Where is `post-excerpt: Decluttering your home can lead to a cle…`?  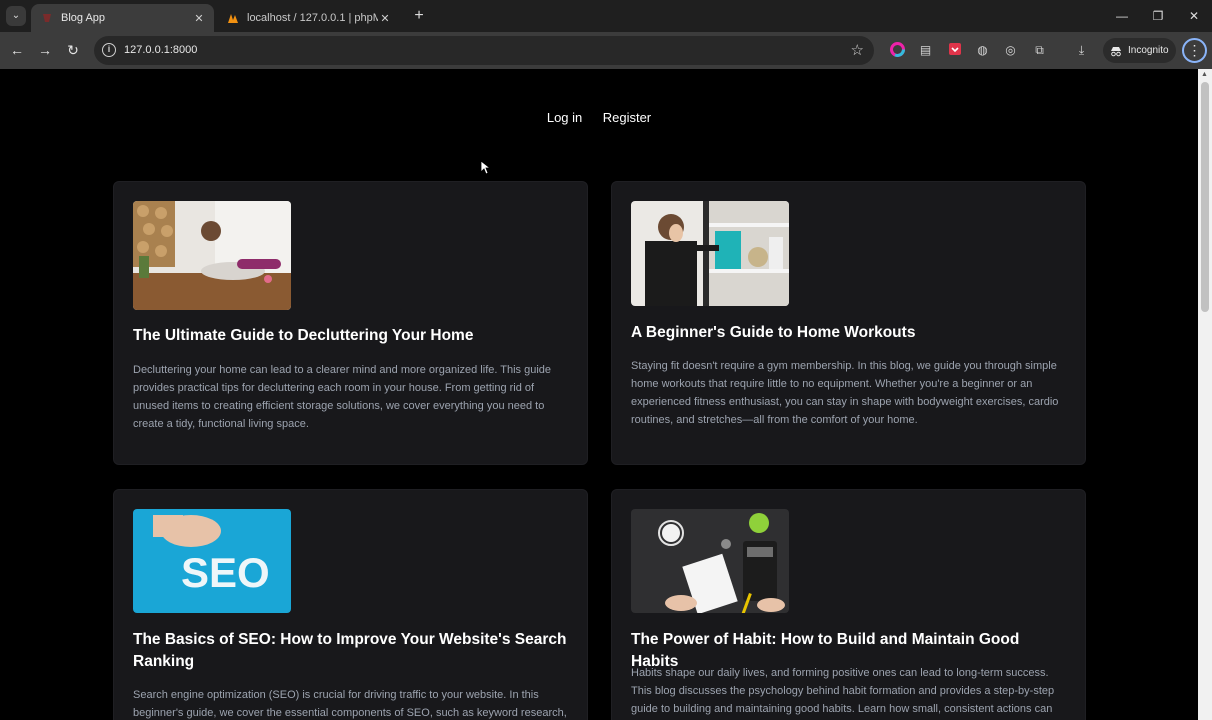 post-excerpt: Decluttering your home can lead to a cle… is located at coordinates (342, 397).